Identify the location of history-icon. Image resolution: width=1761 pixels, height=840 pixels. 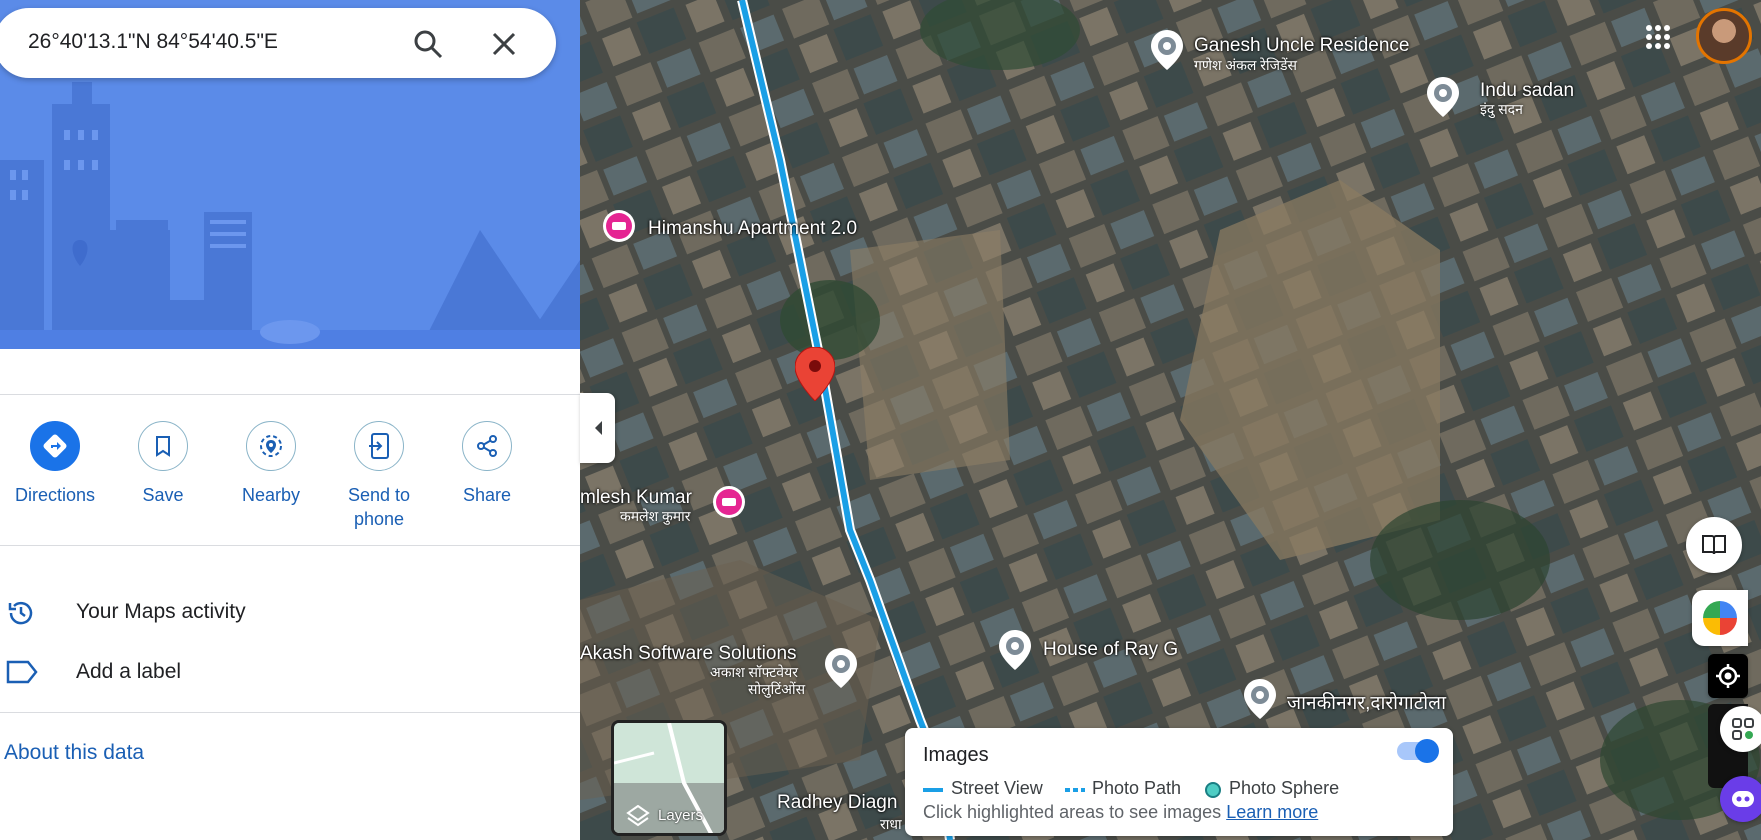
(20, 613).